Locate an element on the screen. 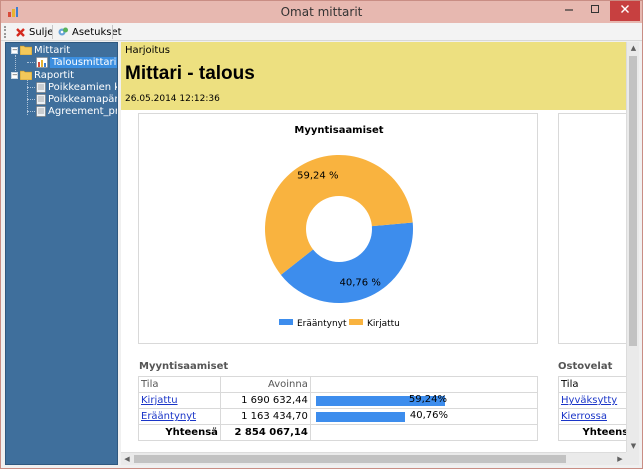 The height and width of the screenshot is (469, 643). report-subtitle: Harjoitus is located at coordinates (147, 50).